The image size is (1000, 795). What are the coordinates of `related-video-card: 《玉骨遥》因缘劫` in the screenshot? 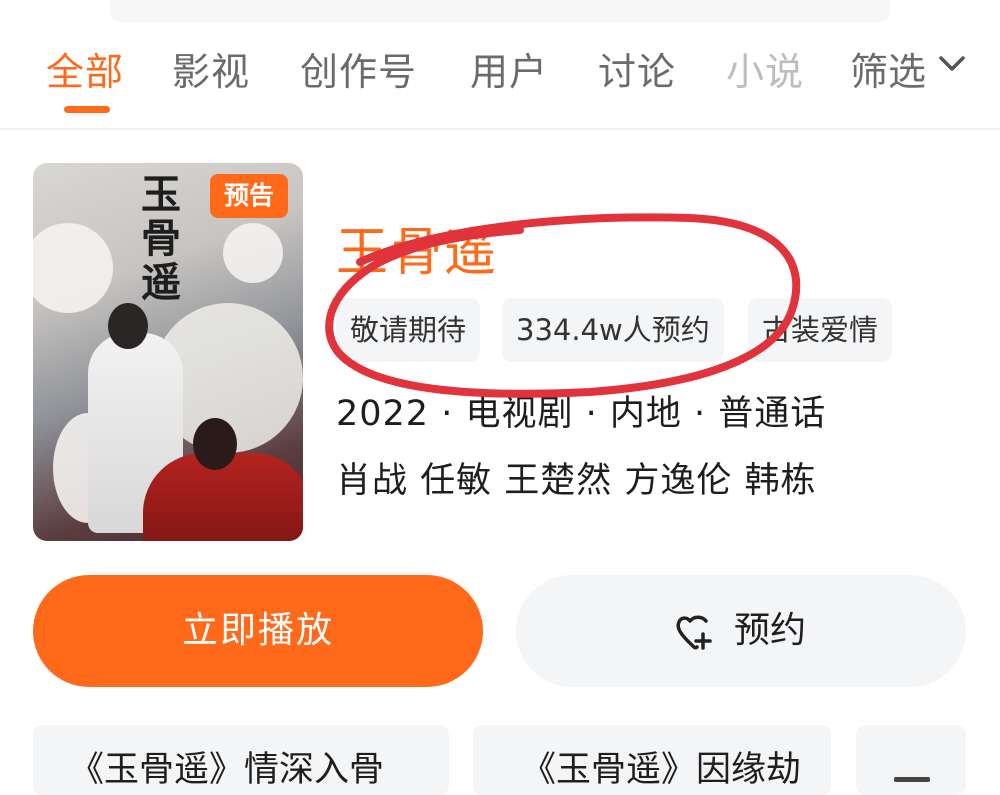 It's located at (652, 760).